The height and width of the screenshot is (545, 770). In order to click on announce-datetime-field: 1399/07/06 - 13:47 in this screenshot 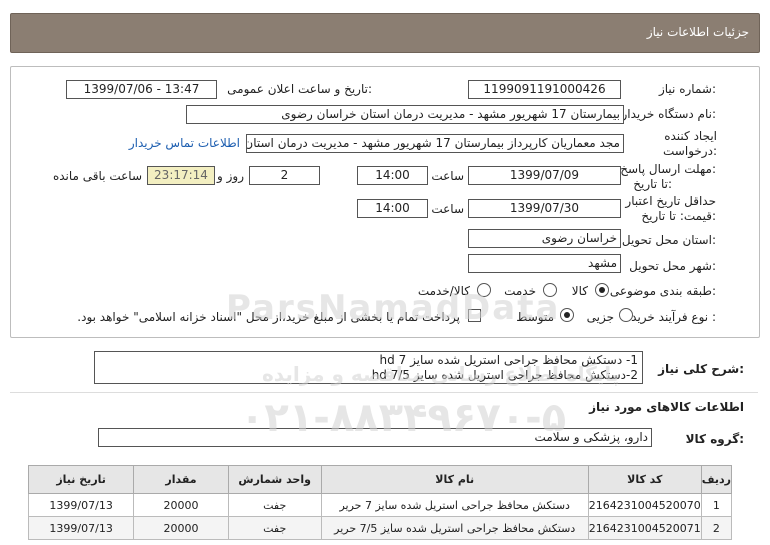, I will do `click(141, 89)`.